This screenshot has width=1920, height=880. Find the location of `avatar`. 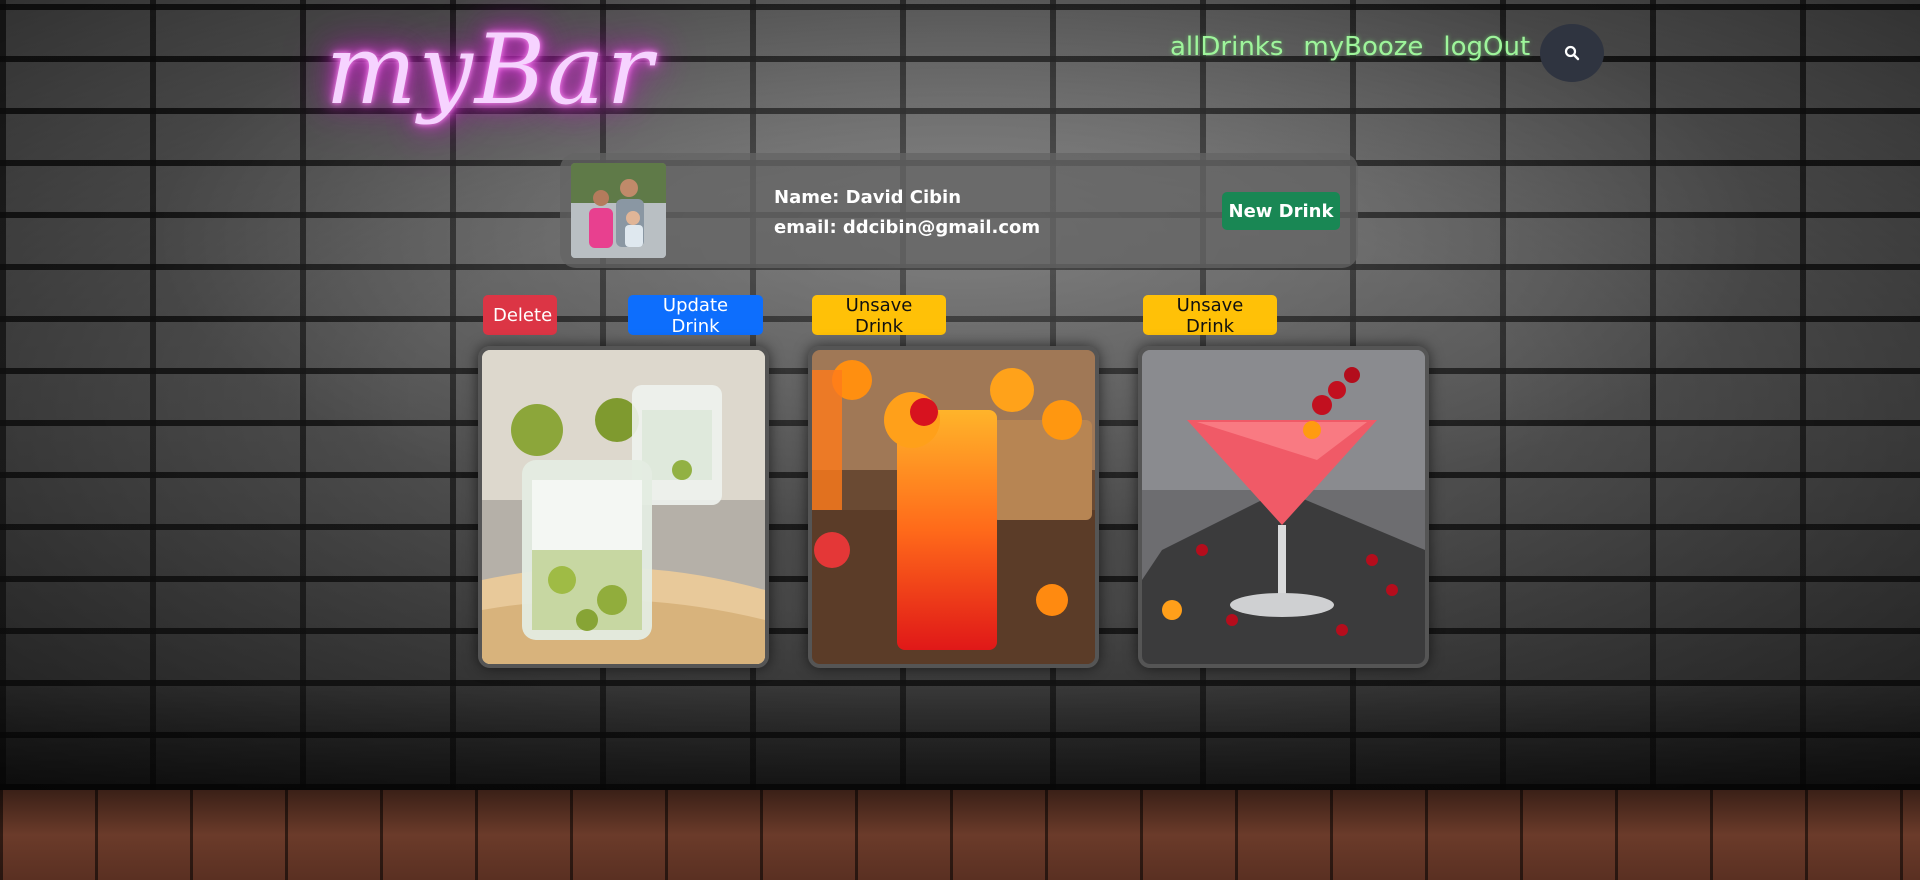

avatar is located at coordinates (618, 210).